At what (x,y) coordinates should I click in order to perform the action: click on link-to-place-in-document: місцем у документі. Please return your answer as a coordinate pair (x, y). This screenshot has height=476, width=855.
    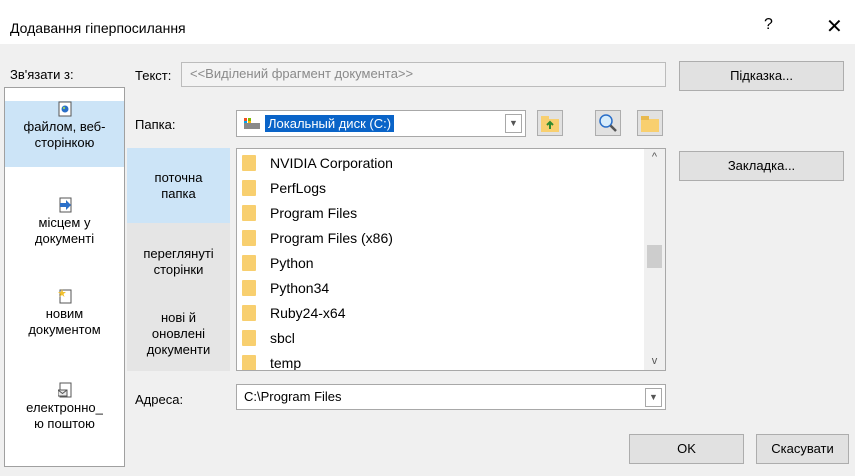
    Looking at the image, I should click on (64, 227).